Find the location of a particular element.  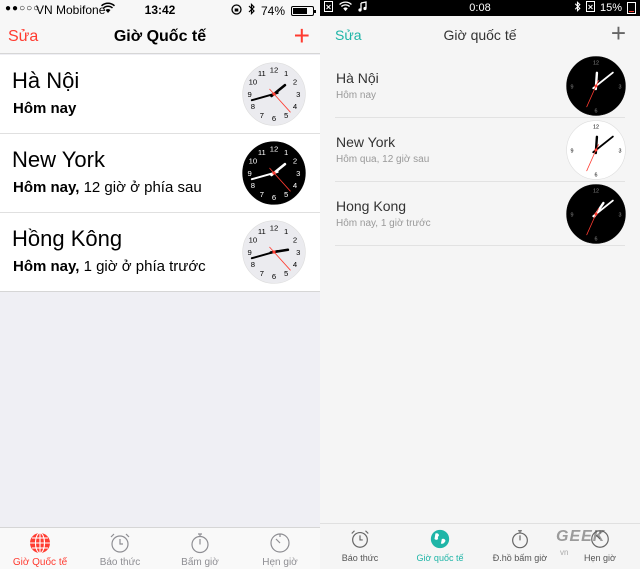

ios-nav-bar: Sửa Giờ Quốc tế + is located at coordinates (160, 37).